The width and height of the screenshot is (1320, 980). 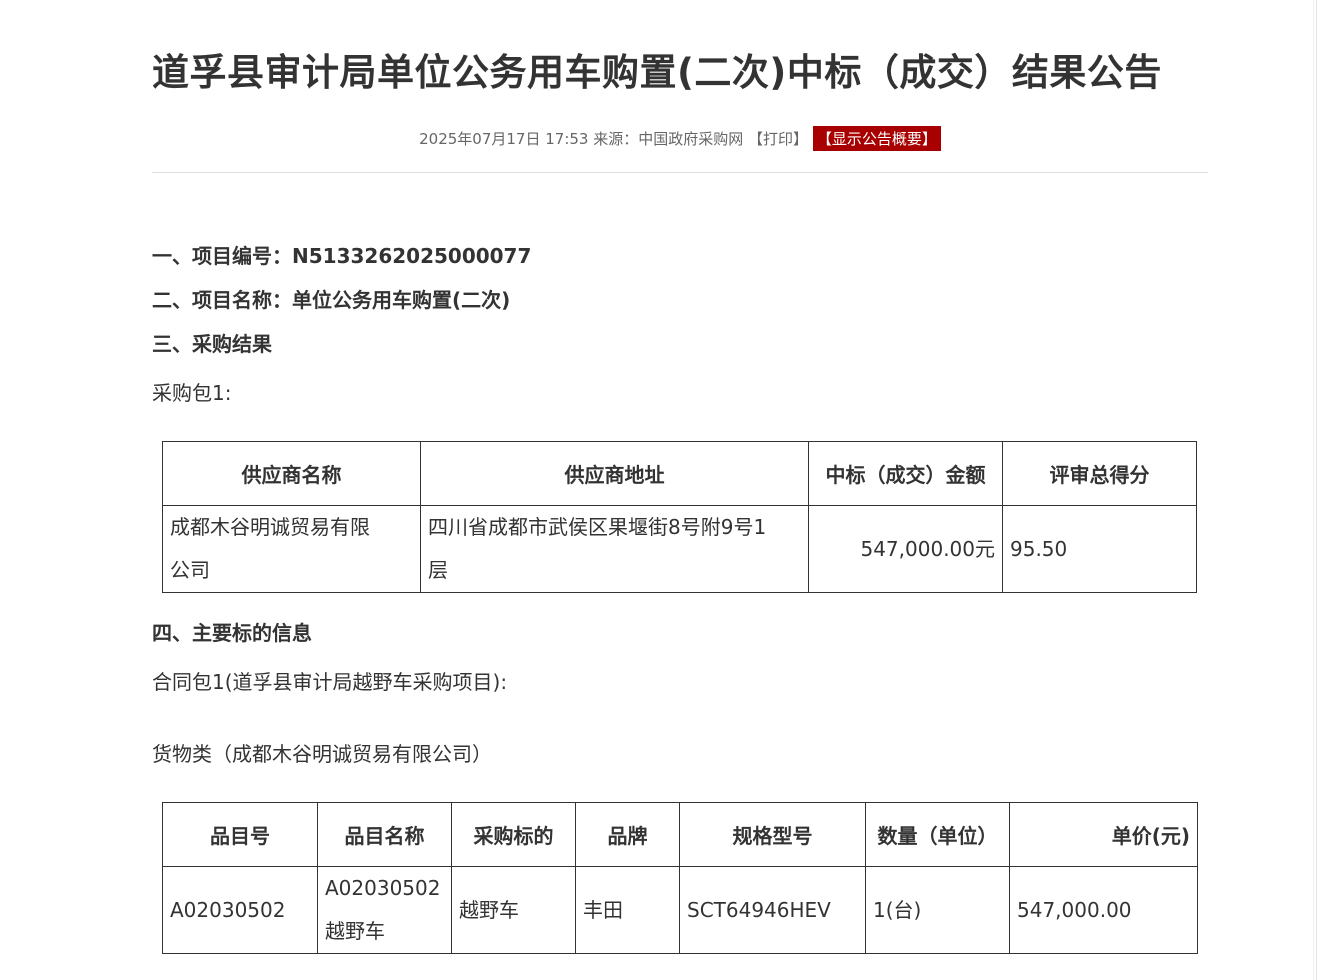 What do you see at coordinates (772, 910) in the screenshot?
I see `model-cell: SCT64946HEV` at bounding box center [772, 910].